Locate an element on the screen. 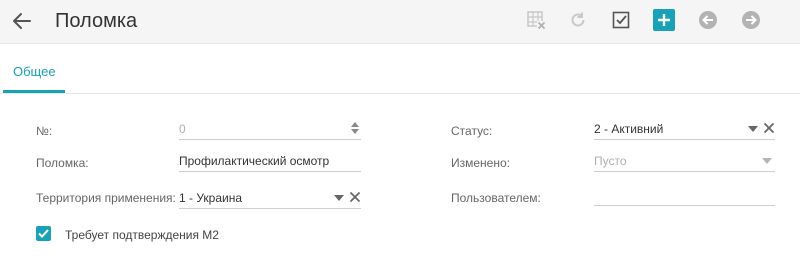 This screenshot has width=800, height=266. number-label: №: is located at coordinates (44, 131).